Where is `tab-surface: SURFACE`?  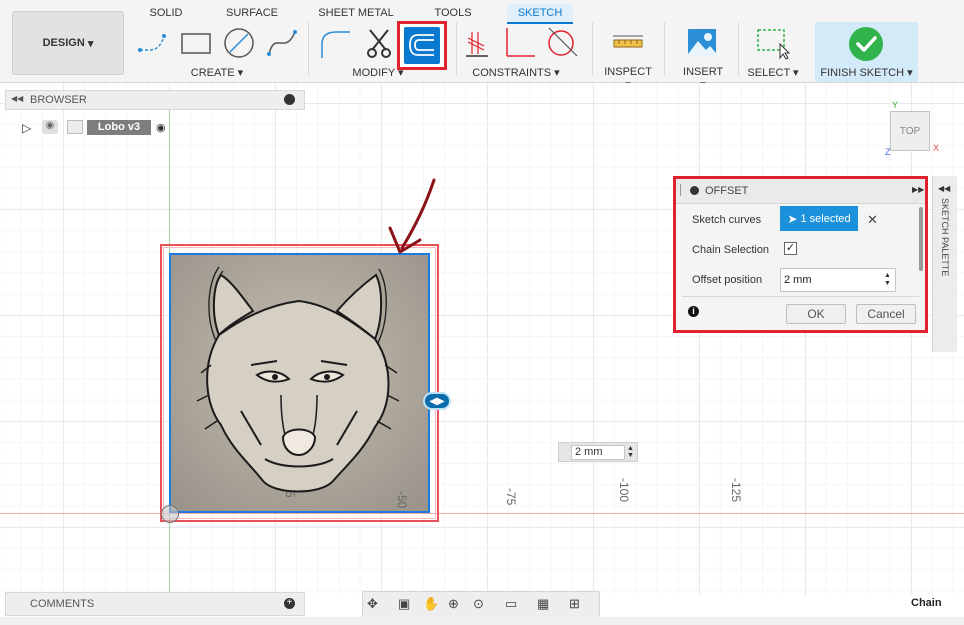 tab-surface: SURFACE is located at coordinates (252, 13).